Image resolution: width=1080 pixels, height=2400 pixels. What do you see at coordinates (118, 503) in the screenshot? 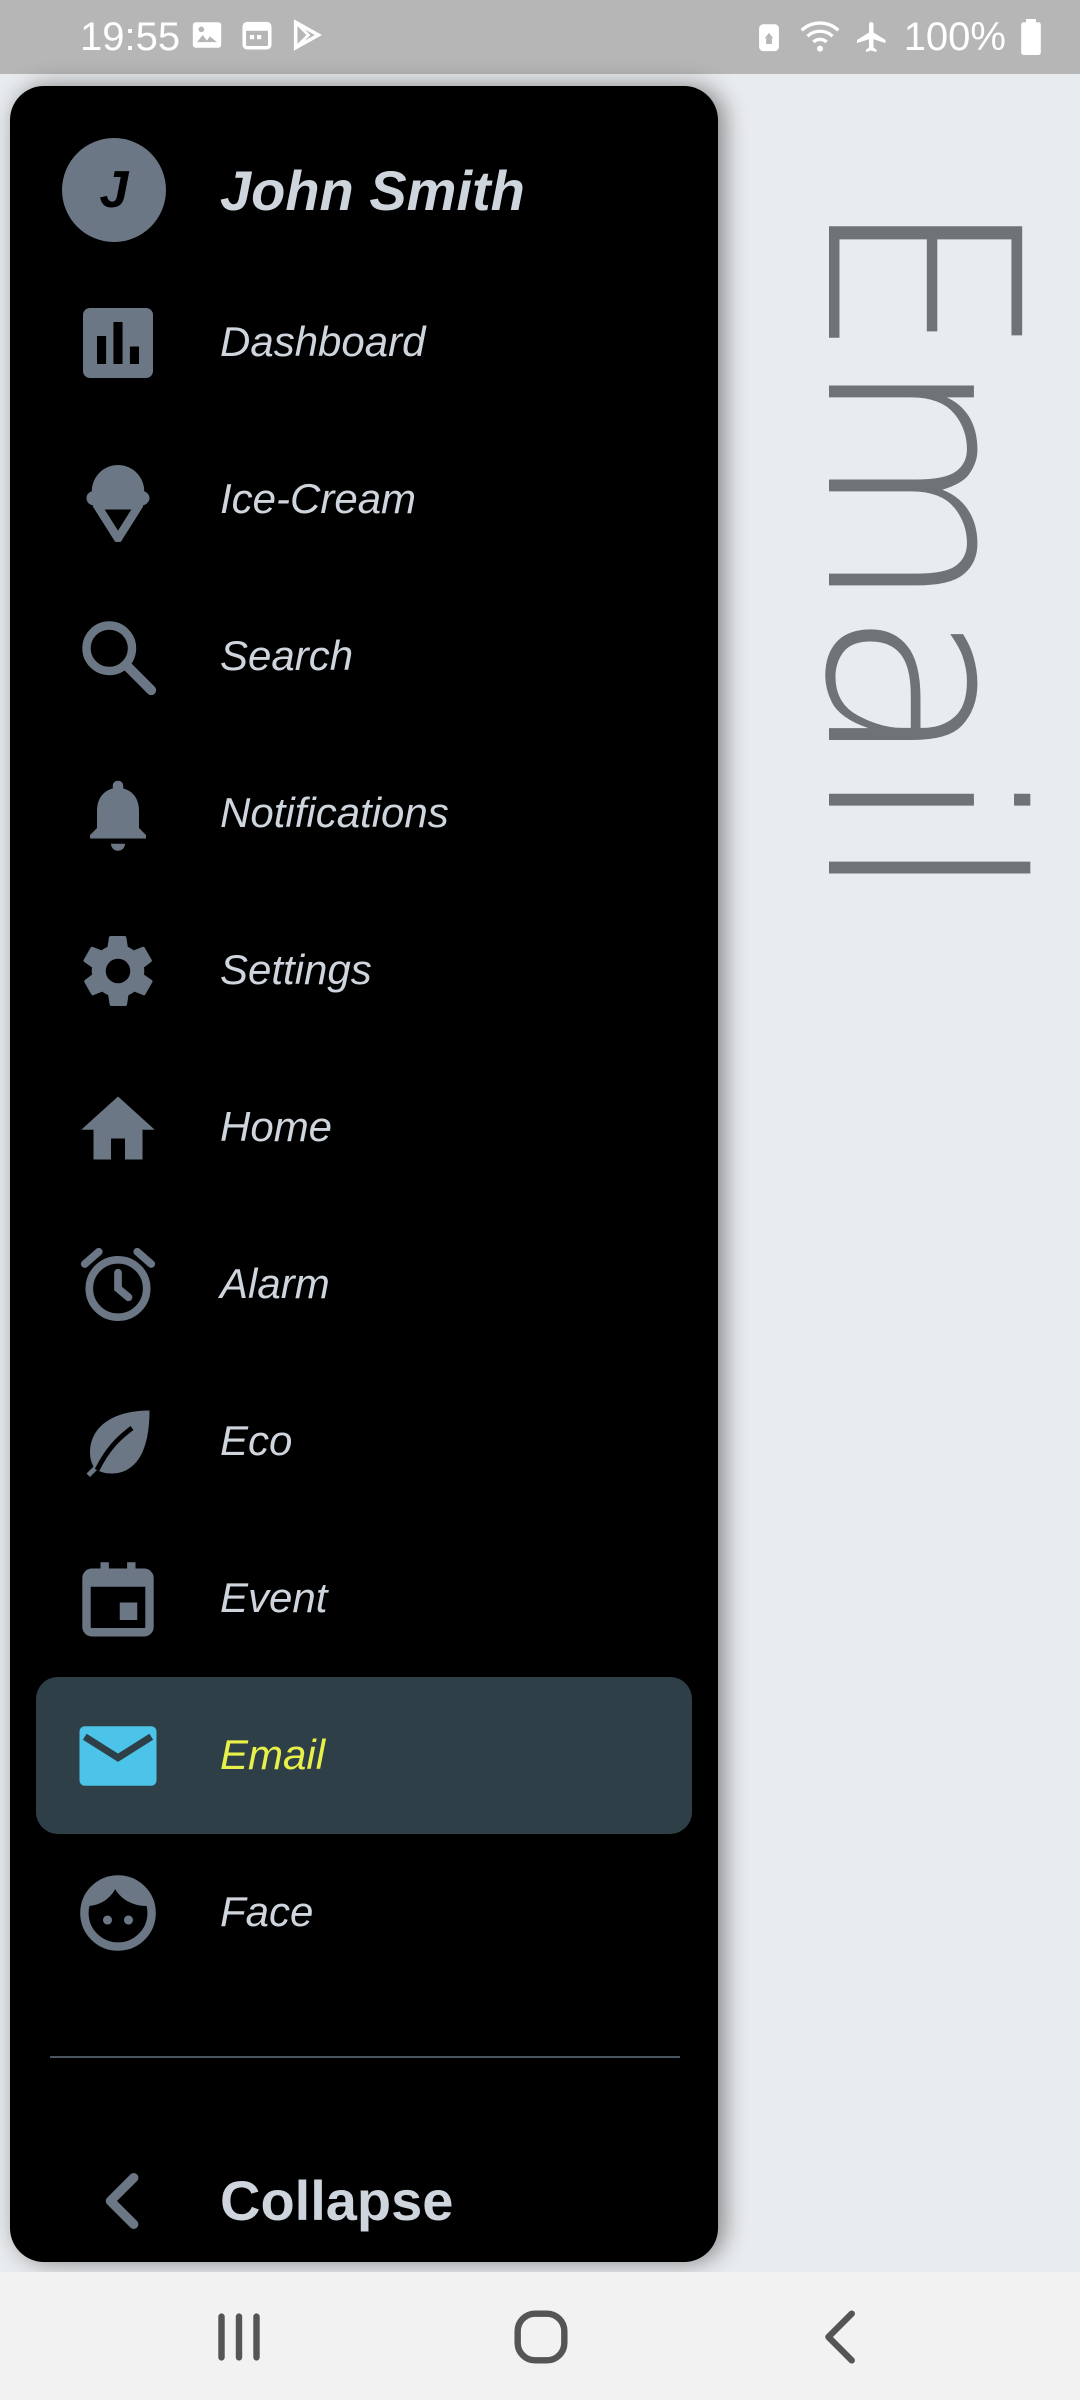
I see `ice-cream-icon` at bounding box center [118, 503].